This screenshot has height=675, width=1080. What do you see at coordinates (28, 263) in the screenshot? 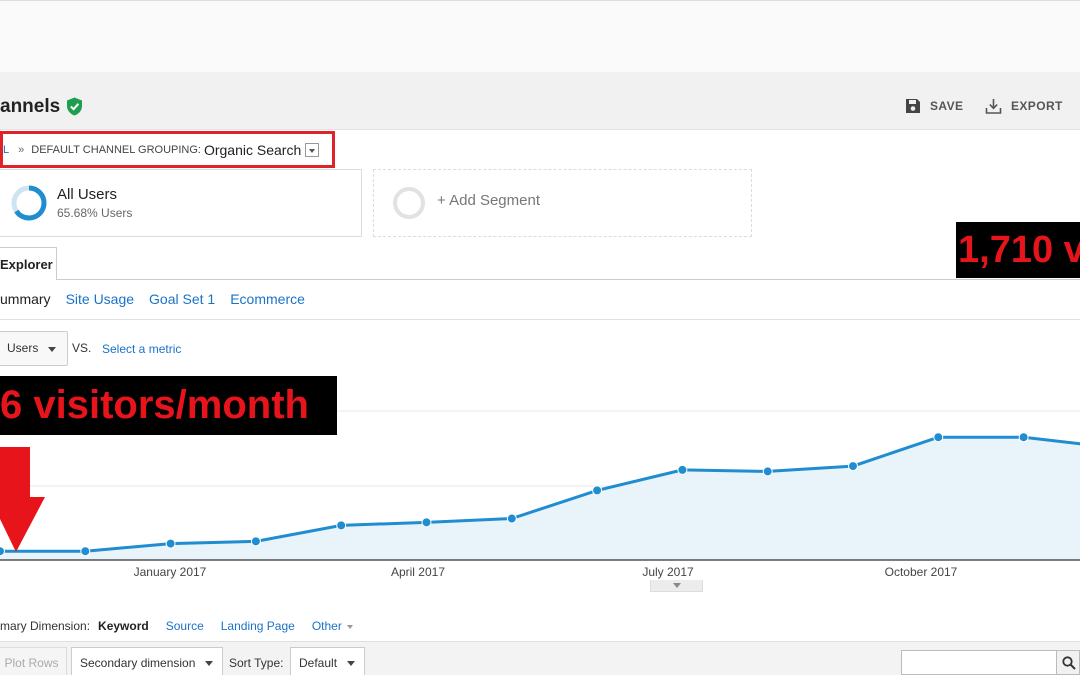
I see `tab-explorer: Explorer` at bounding box center [28, 263].